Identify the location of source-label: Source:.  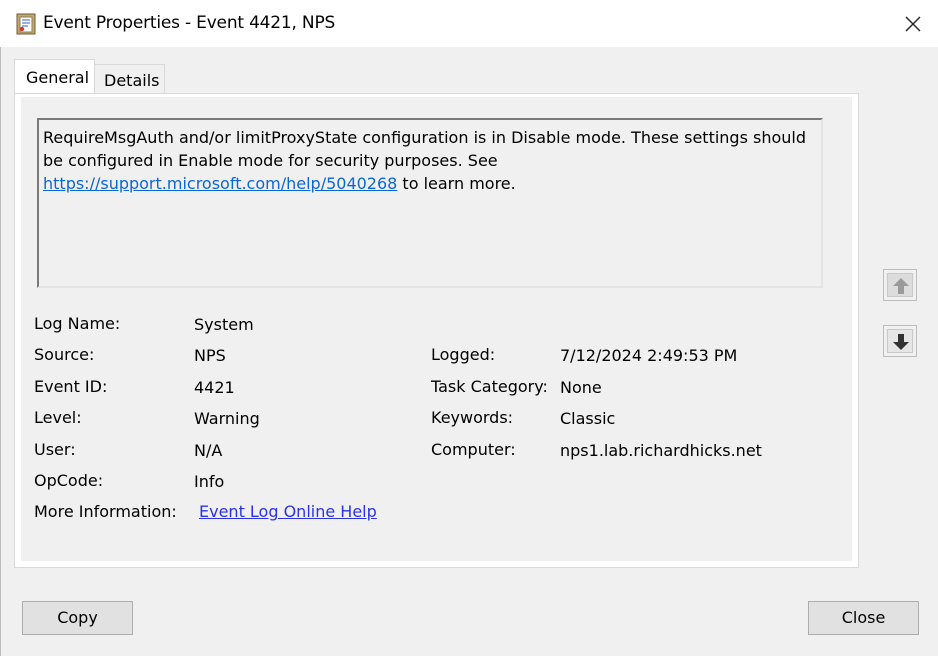
(64, 354).